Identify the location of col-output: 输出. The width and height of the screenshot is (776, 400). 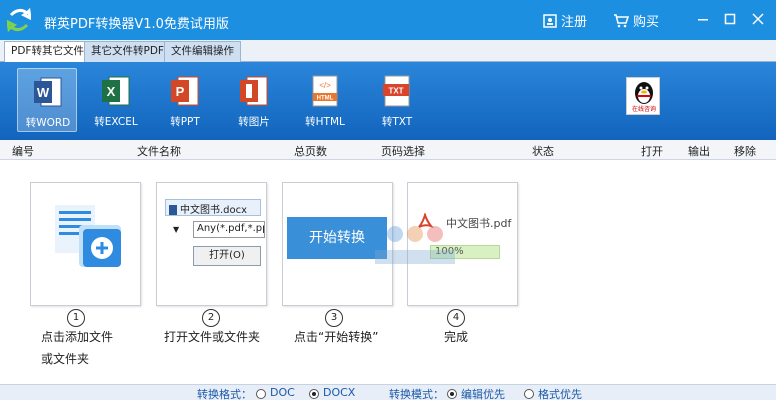
(699, 151).